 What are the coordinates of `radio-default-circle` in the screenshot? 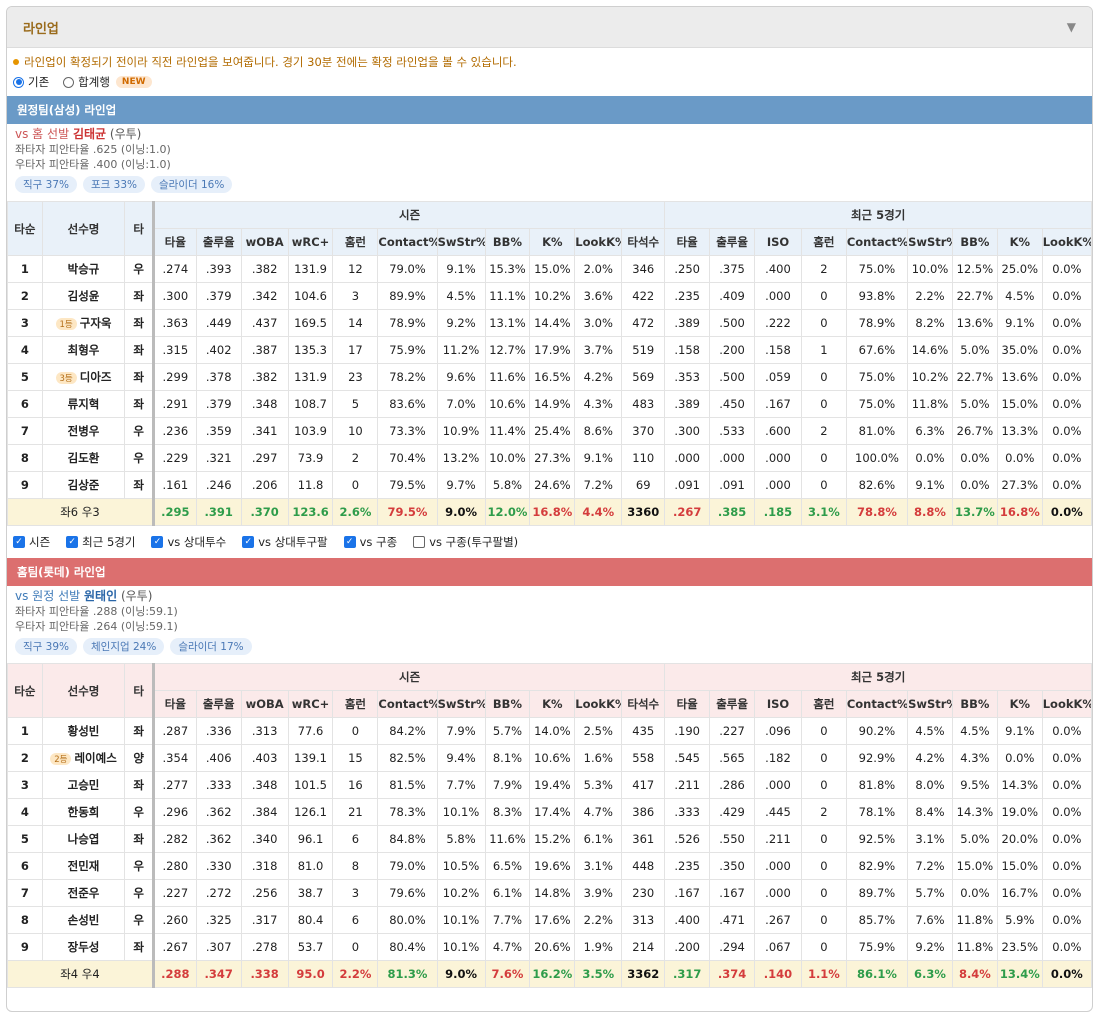 It's located at (18, 82).